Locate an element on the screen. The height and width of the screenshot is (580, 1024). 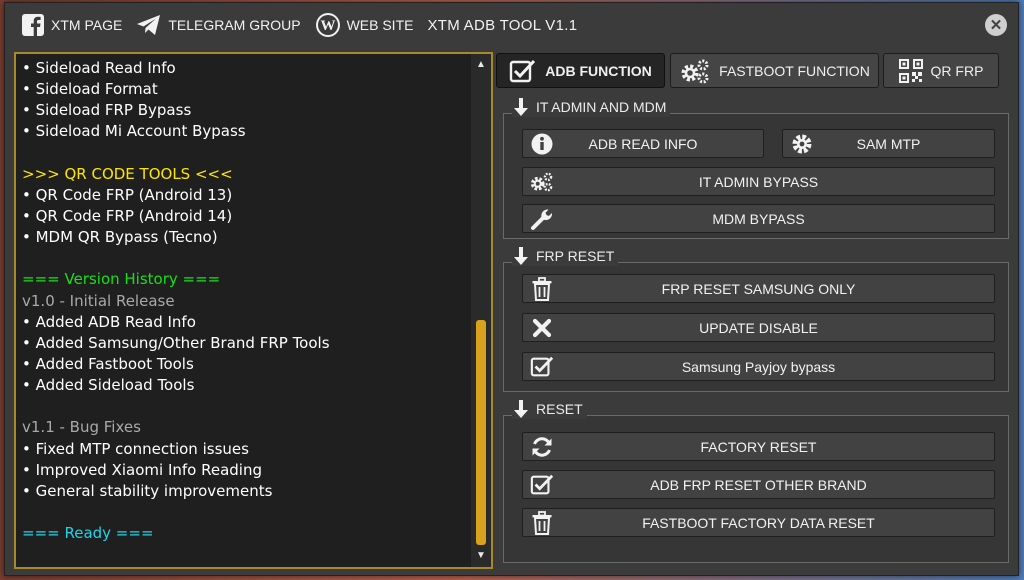
tab-qr-label: QR FRP is located at coordinates (957, 70).